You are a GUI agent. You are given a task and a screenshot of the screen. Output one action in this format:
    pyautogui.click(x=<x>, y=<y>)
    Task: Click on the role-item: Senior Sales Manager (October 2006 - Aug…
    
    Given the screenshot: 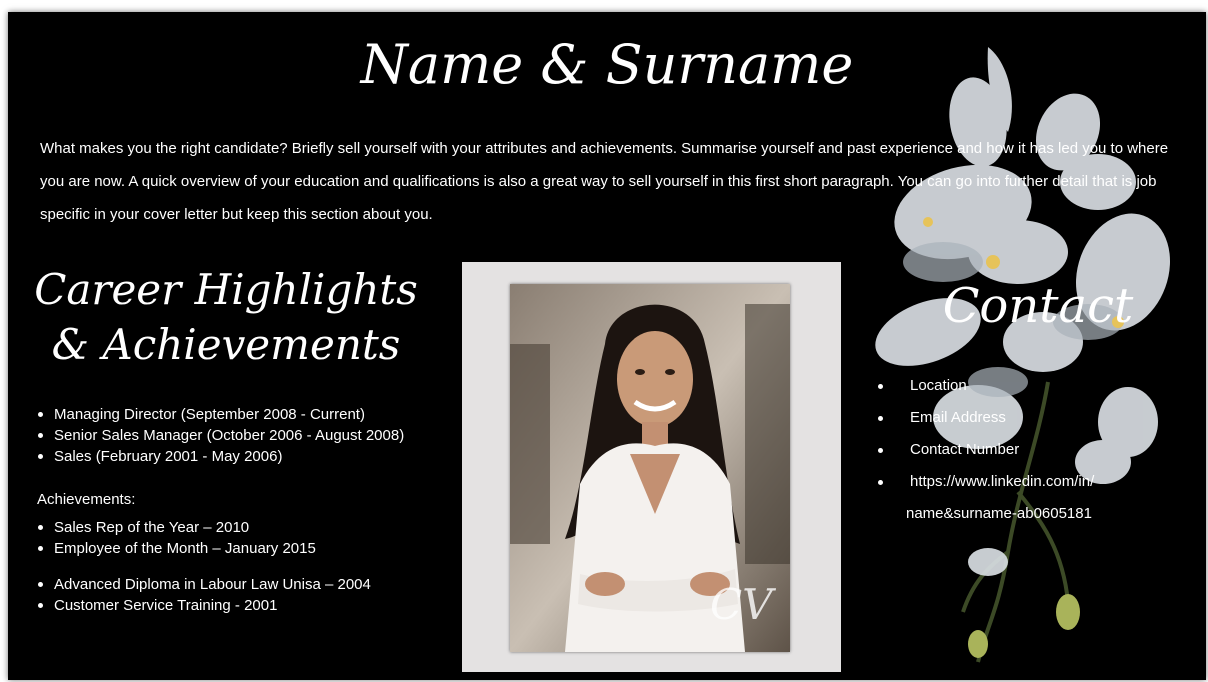 What is the action you would take?
    pyautogui.click(x=220, y=435)
    